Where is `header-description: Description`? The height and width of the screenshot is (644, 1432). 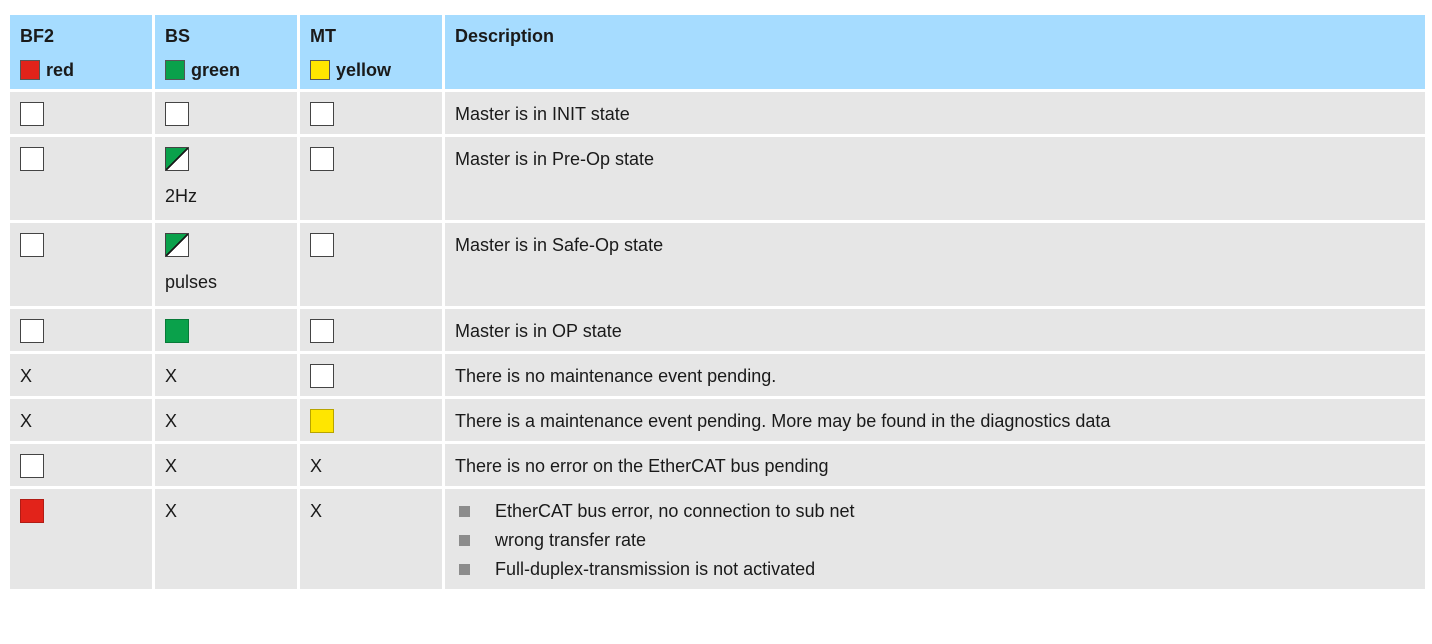
header-description: Description is located at coordinates (935, 52).